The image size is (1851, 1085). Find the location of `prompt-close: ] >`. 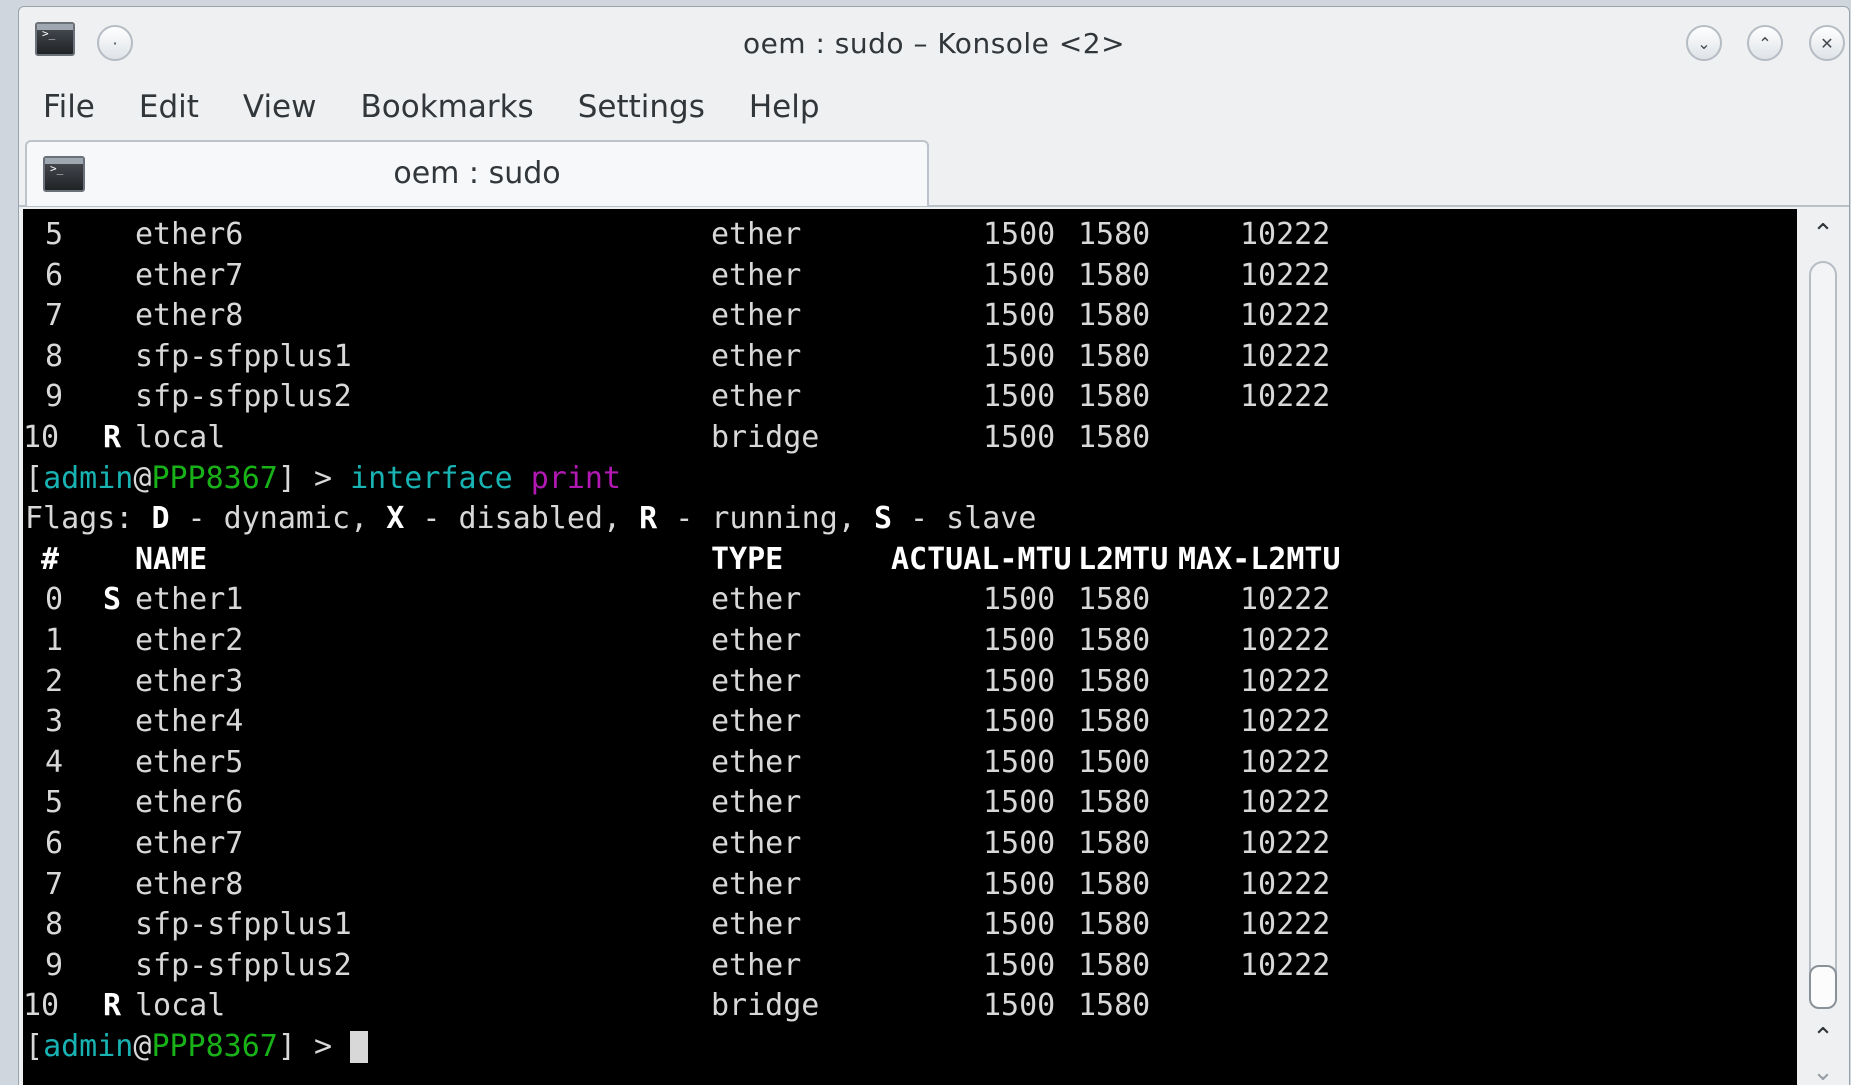

prompt-close: ] > is located at coordinates (314, 1046).